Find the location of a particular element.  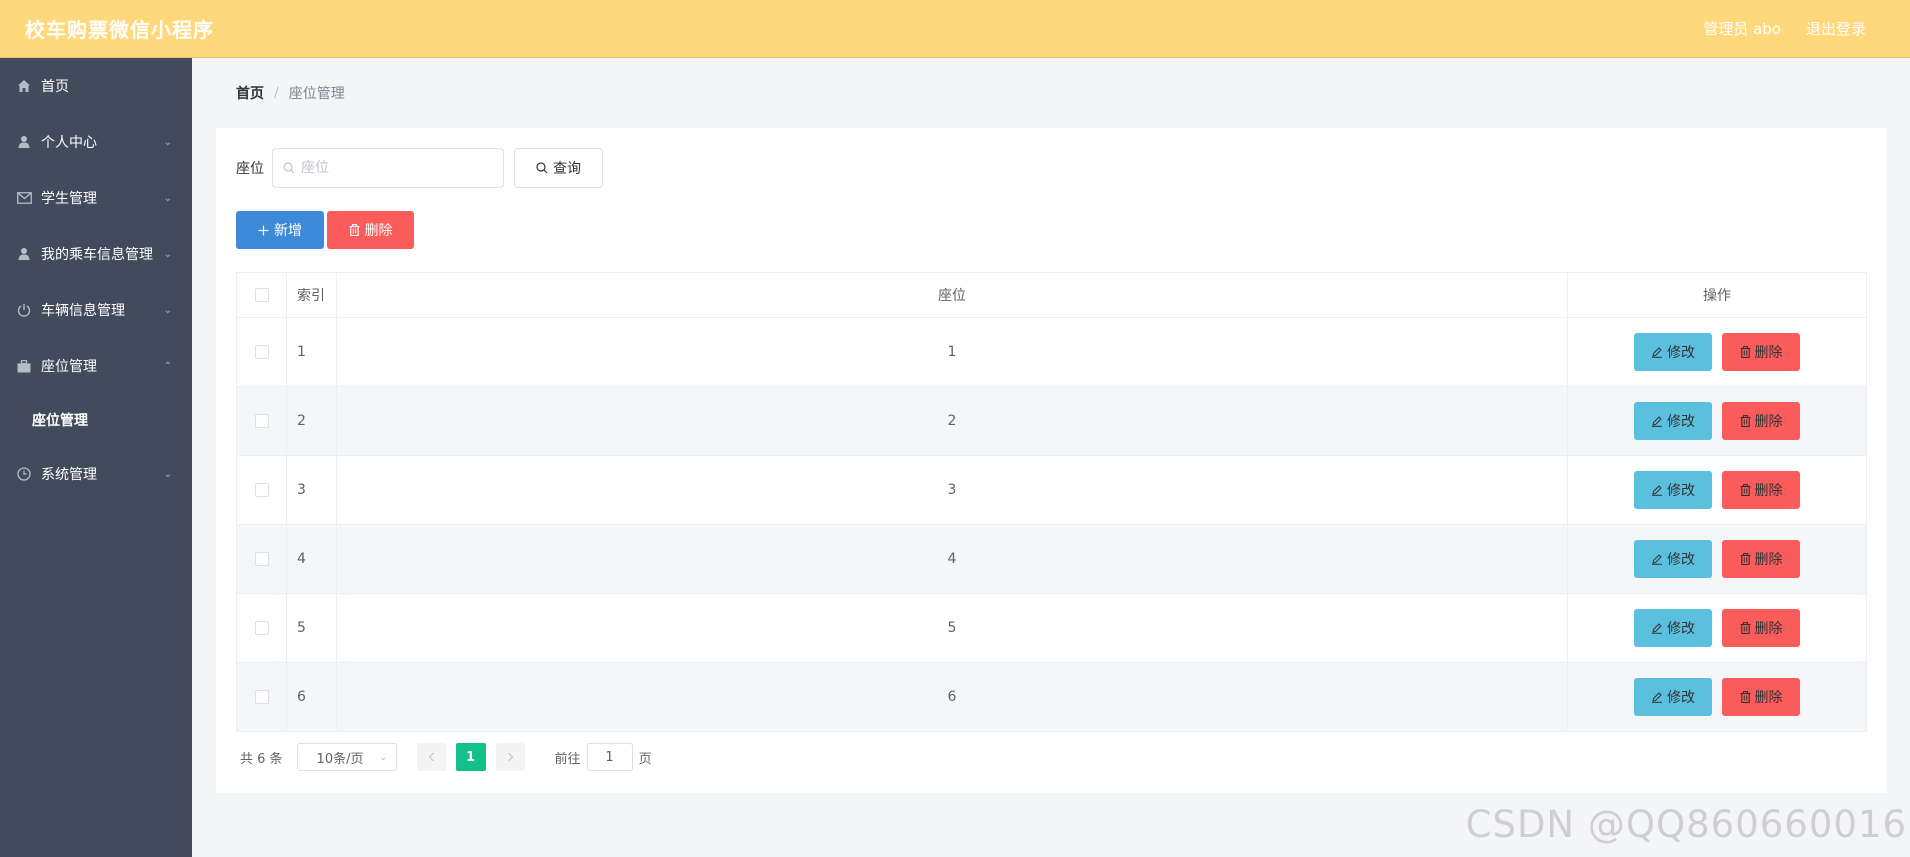

sidebar-item-vehicle-info: 车辆信息管理 ⌄ is located at coordinates (96, 310).